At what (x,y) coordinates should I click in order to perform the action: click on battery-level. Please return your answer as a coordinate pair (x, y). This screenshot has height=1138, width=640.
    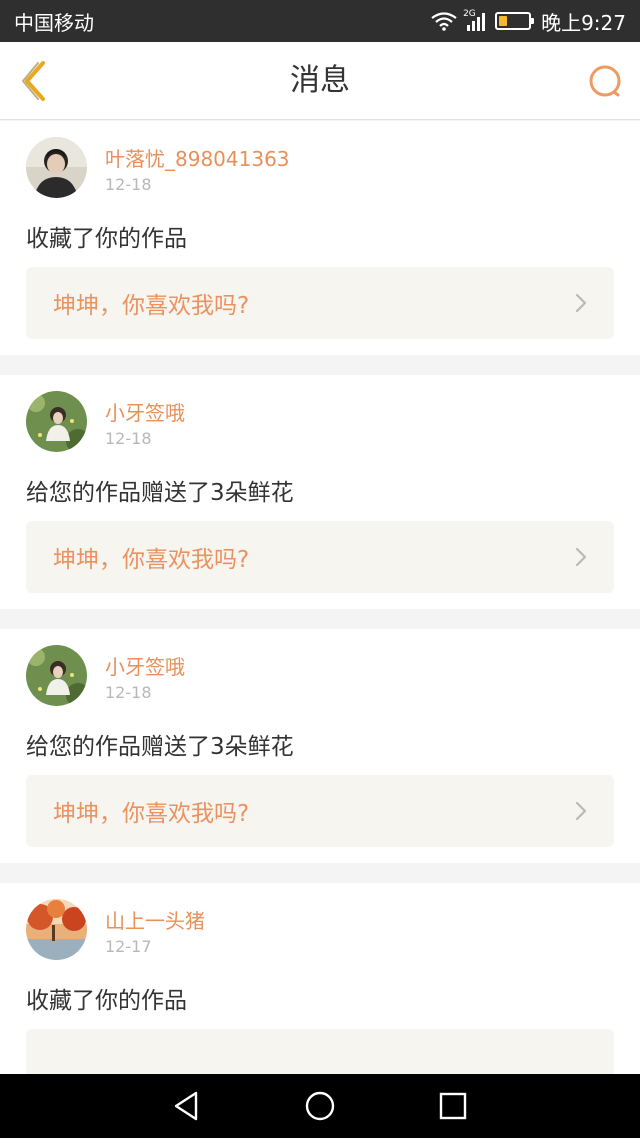
    Looking at the image, I should click on (503, 21).